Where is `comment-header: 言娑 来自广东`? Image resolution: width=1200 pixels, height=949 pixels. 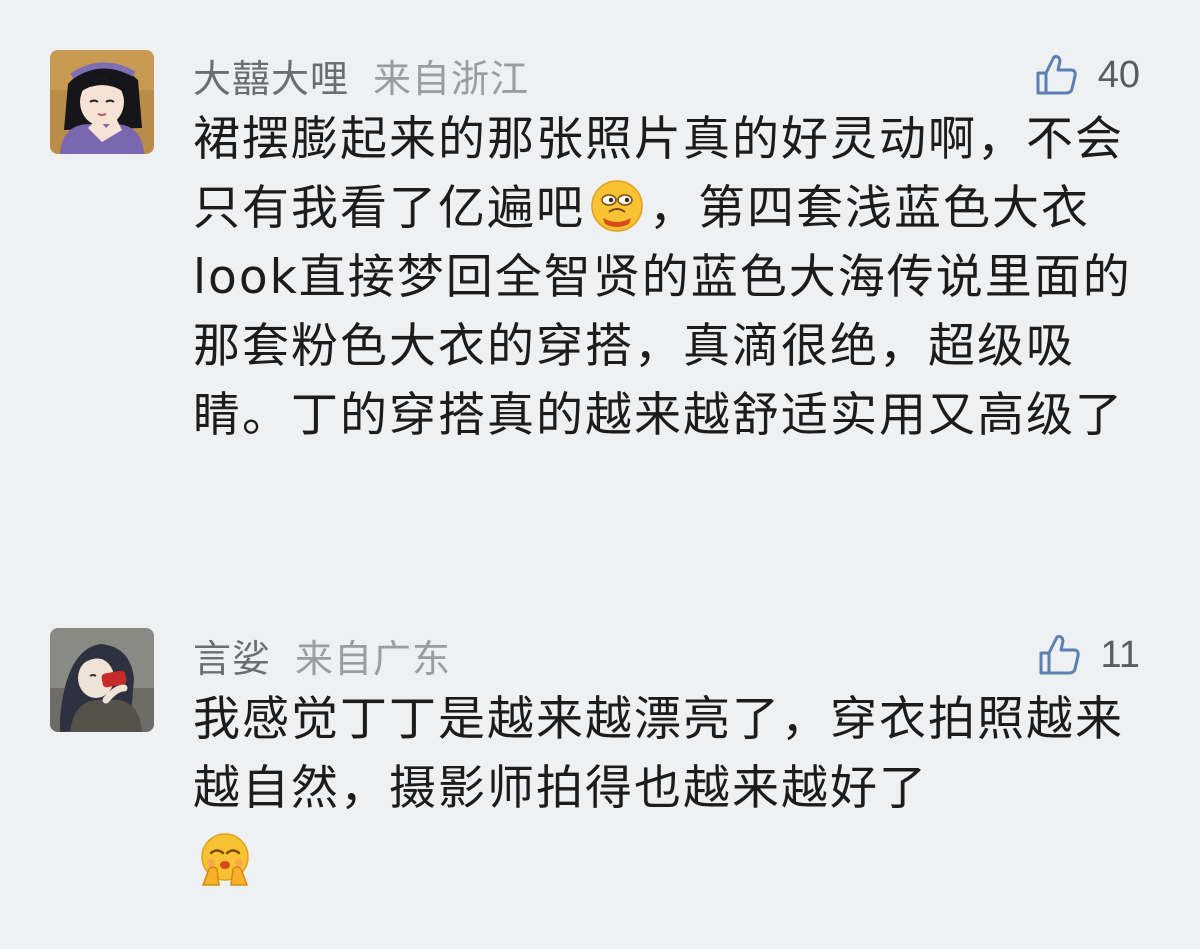 comment-header: 言娑 来自广东 is located at coordinates (322, 655).